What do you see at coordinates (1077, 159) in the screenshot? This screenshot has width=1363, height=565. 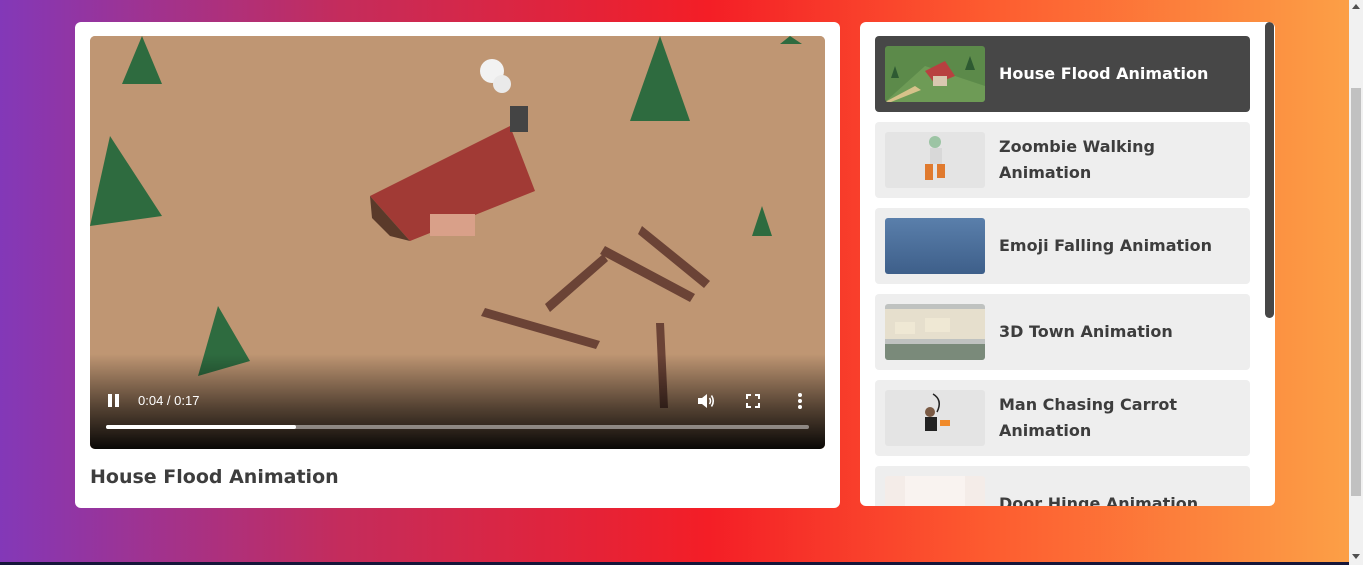 I see `playlist-item-label: Zoombie Walking Animation` at bounding box center [1077, 159].